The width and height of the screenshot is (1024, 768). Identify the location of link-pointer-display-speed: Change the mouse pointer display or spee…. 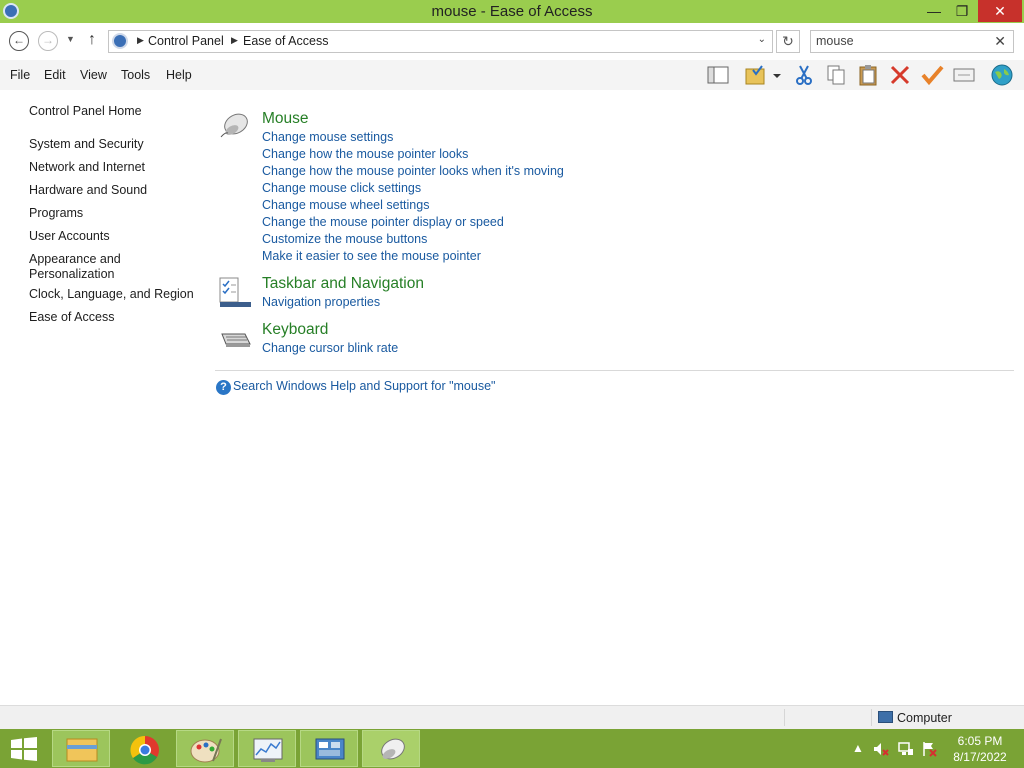
(383, 222).